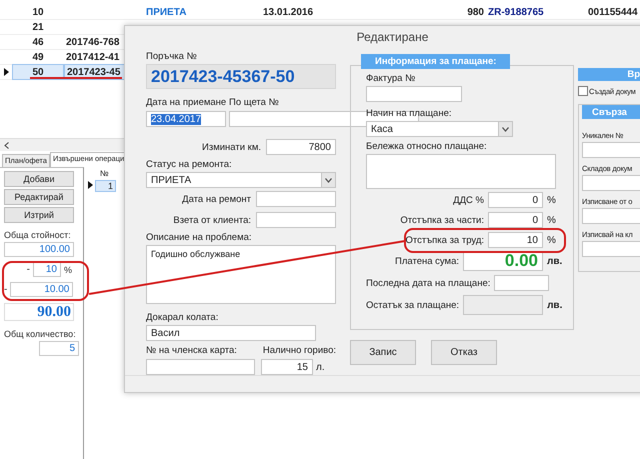 The image size is (640, 459). I want to click on input-field: 10, so click(515, 240).